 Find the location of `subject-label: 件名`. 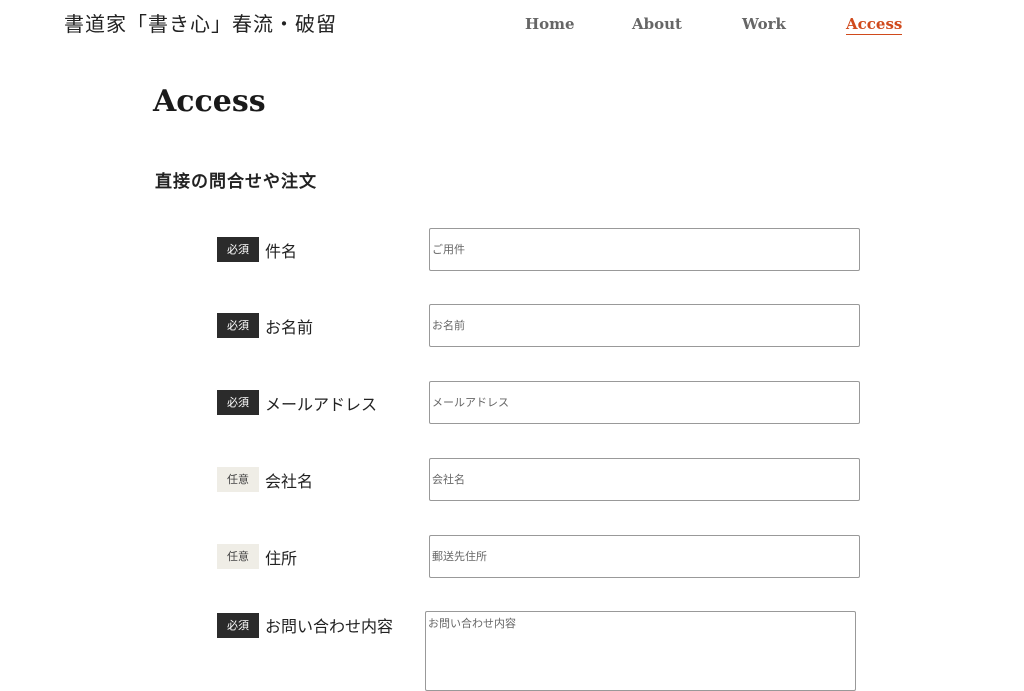

subject-label: 件名 is located at coordinates (281, 251).